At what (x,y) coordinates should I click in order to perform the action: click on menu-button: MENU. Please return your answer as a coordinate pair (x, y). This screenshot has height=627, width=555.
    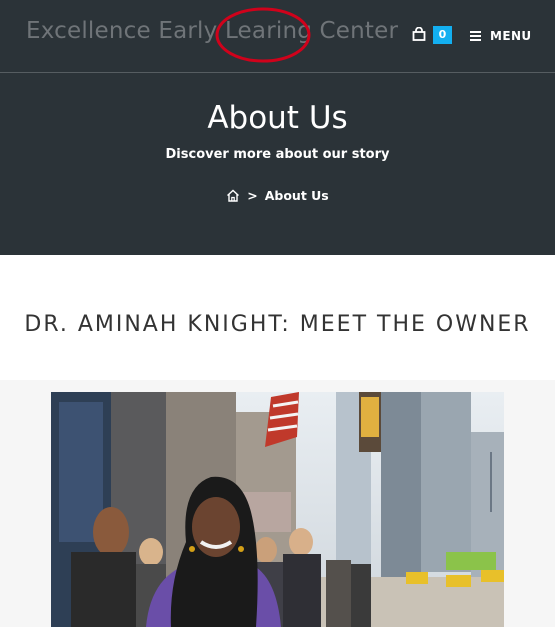
    Looking at the image, I should click on (501, 36).